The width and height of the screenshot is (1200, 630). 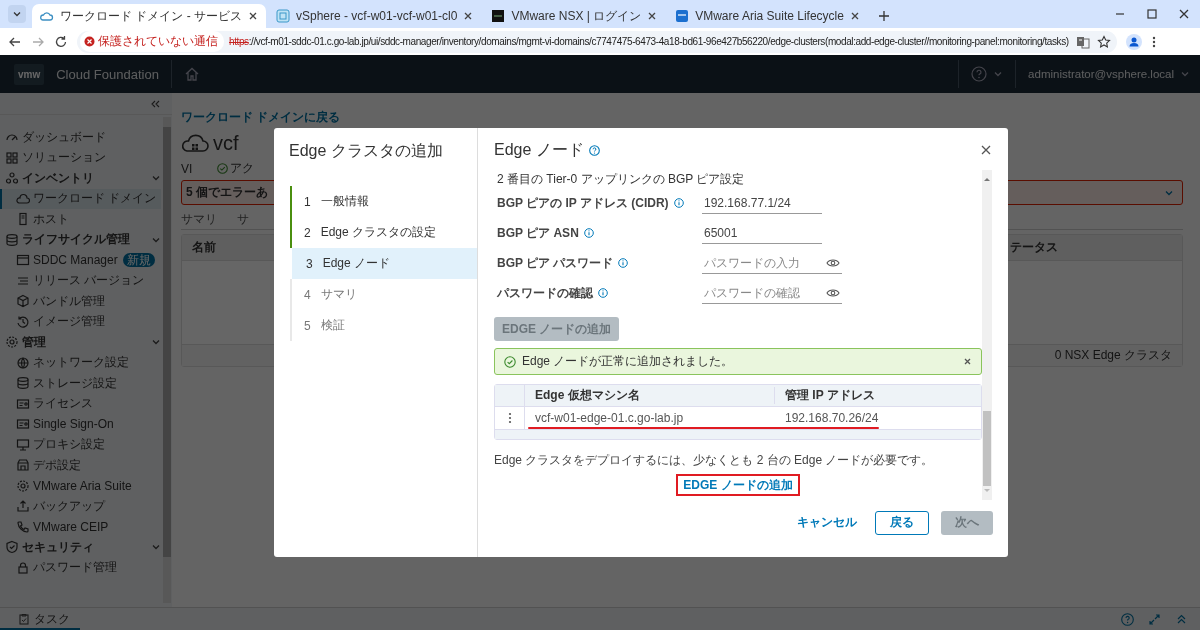 I want to click on scrollbar, so click(x=987, y=335).